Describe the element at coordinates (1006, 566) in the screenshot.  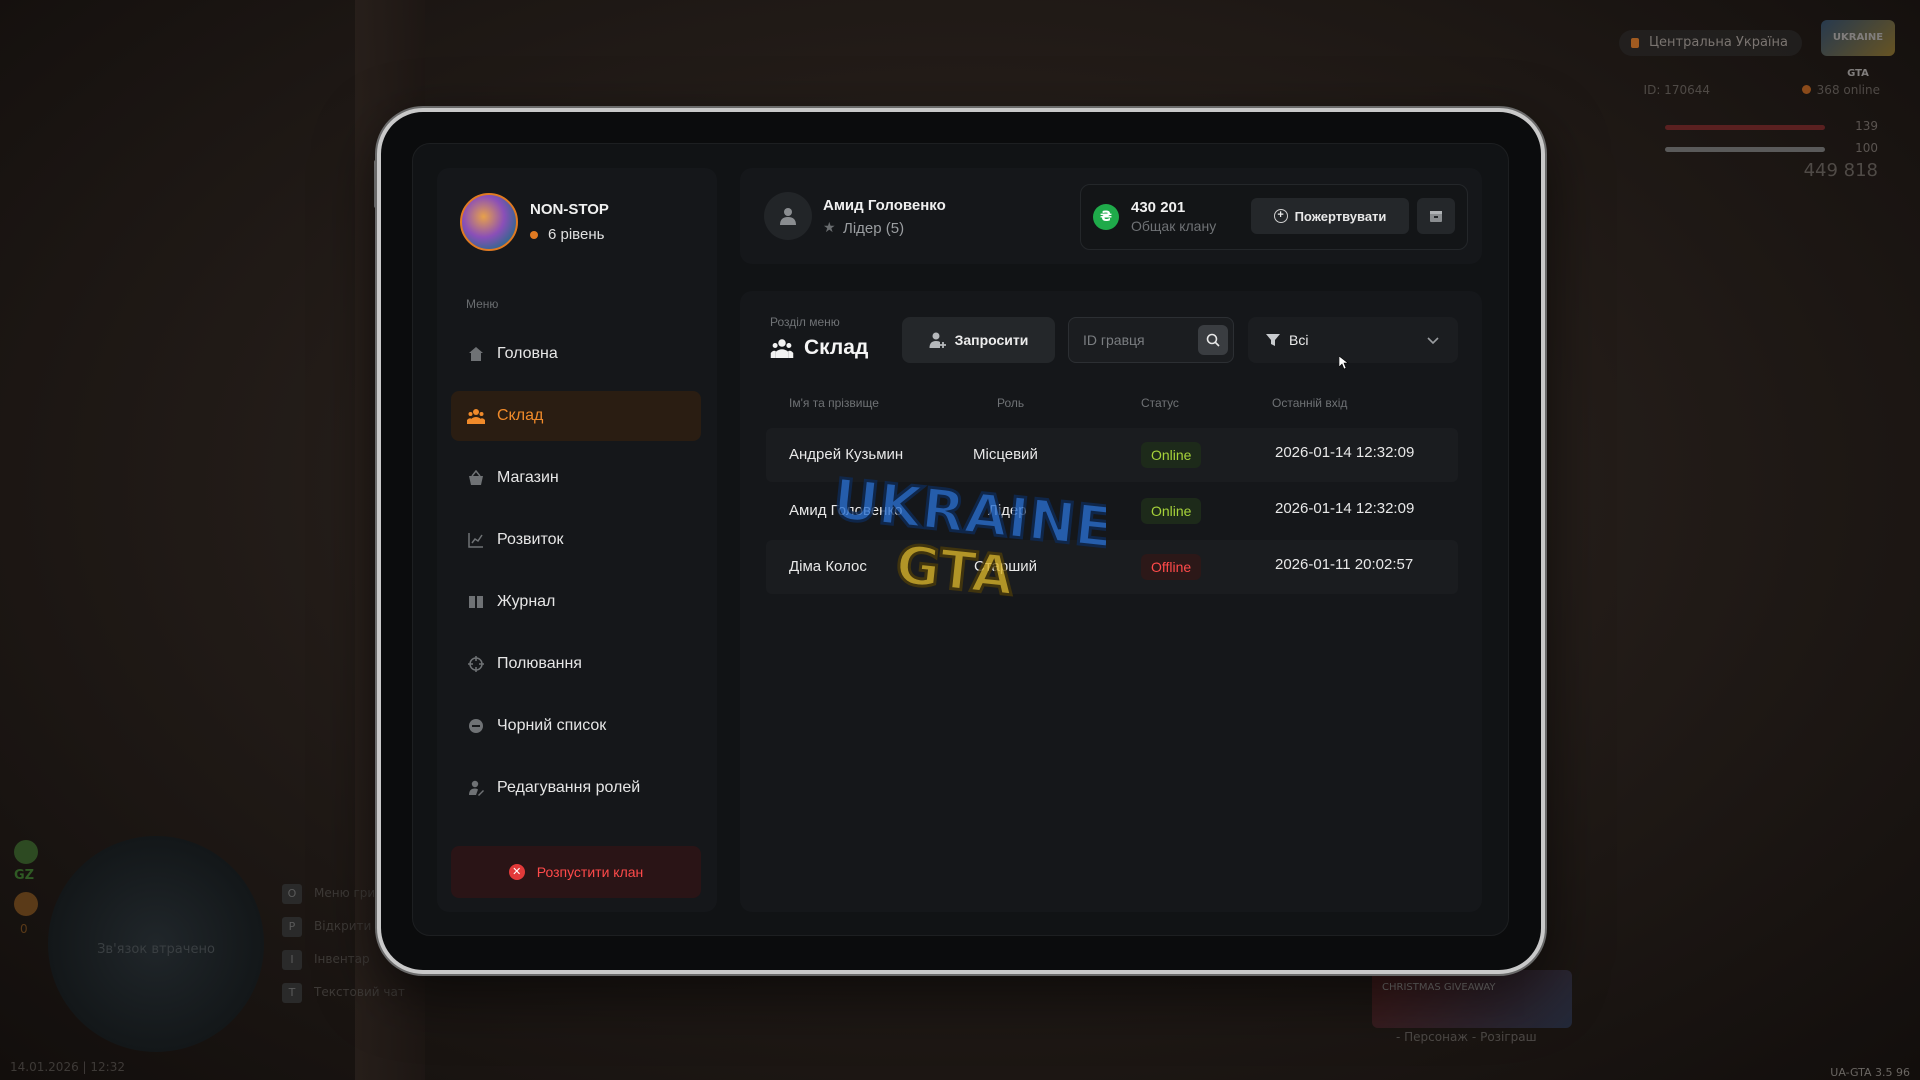
I see `member-role: Старший` at that location.